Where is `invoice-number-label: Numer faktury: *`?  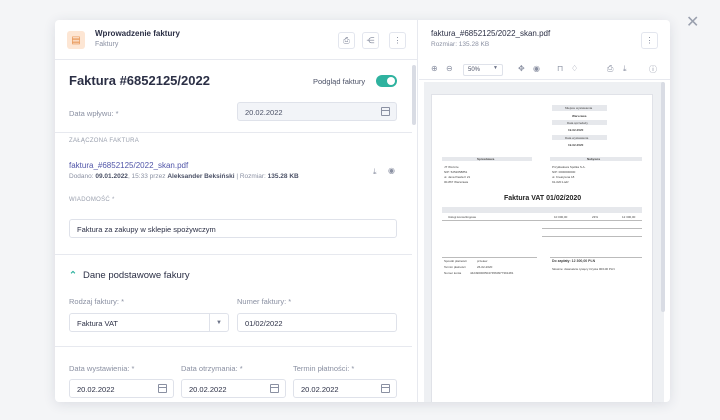 invoice-number-label: Numer faktury: * is located at coordinates (264, 301).